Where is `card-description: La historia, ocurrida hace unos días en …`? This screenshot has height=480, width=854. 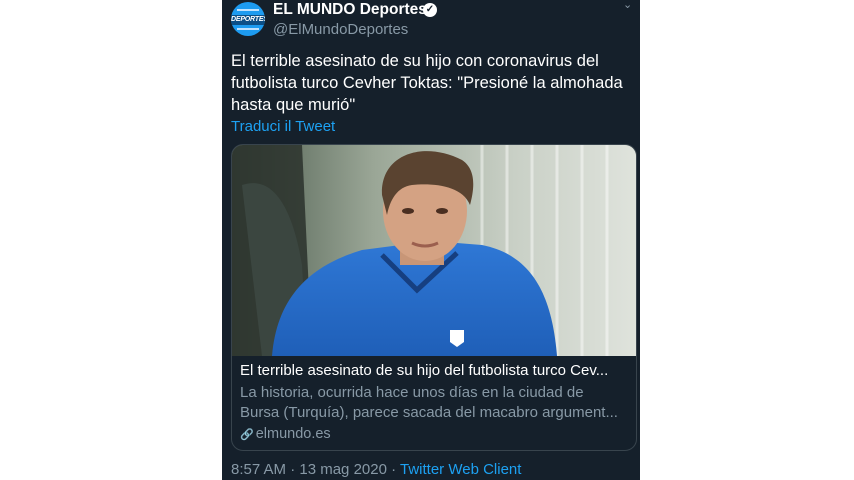
card-description: La historia, ocurrida hace unos días en … is located at coordinates (436, 403).